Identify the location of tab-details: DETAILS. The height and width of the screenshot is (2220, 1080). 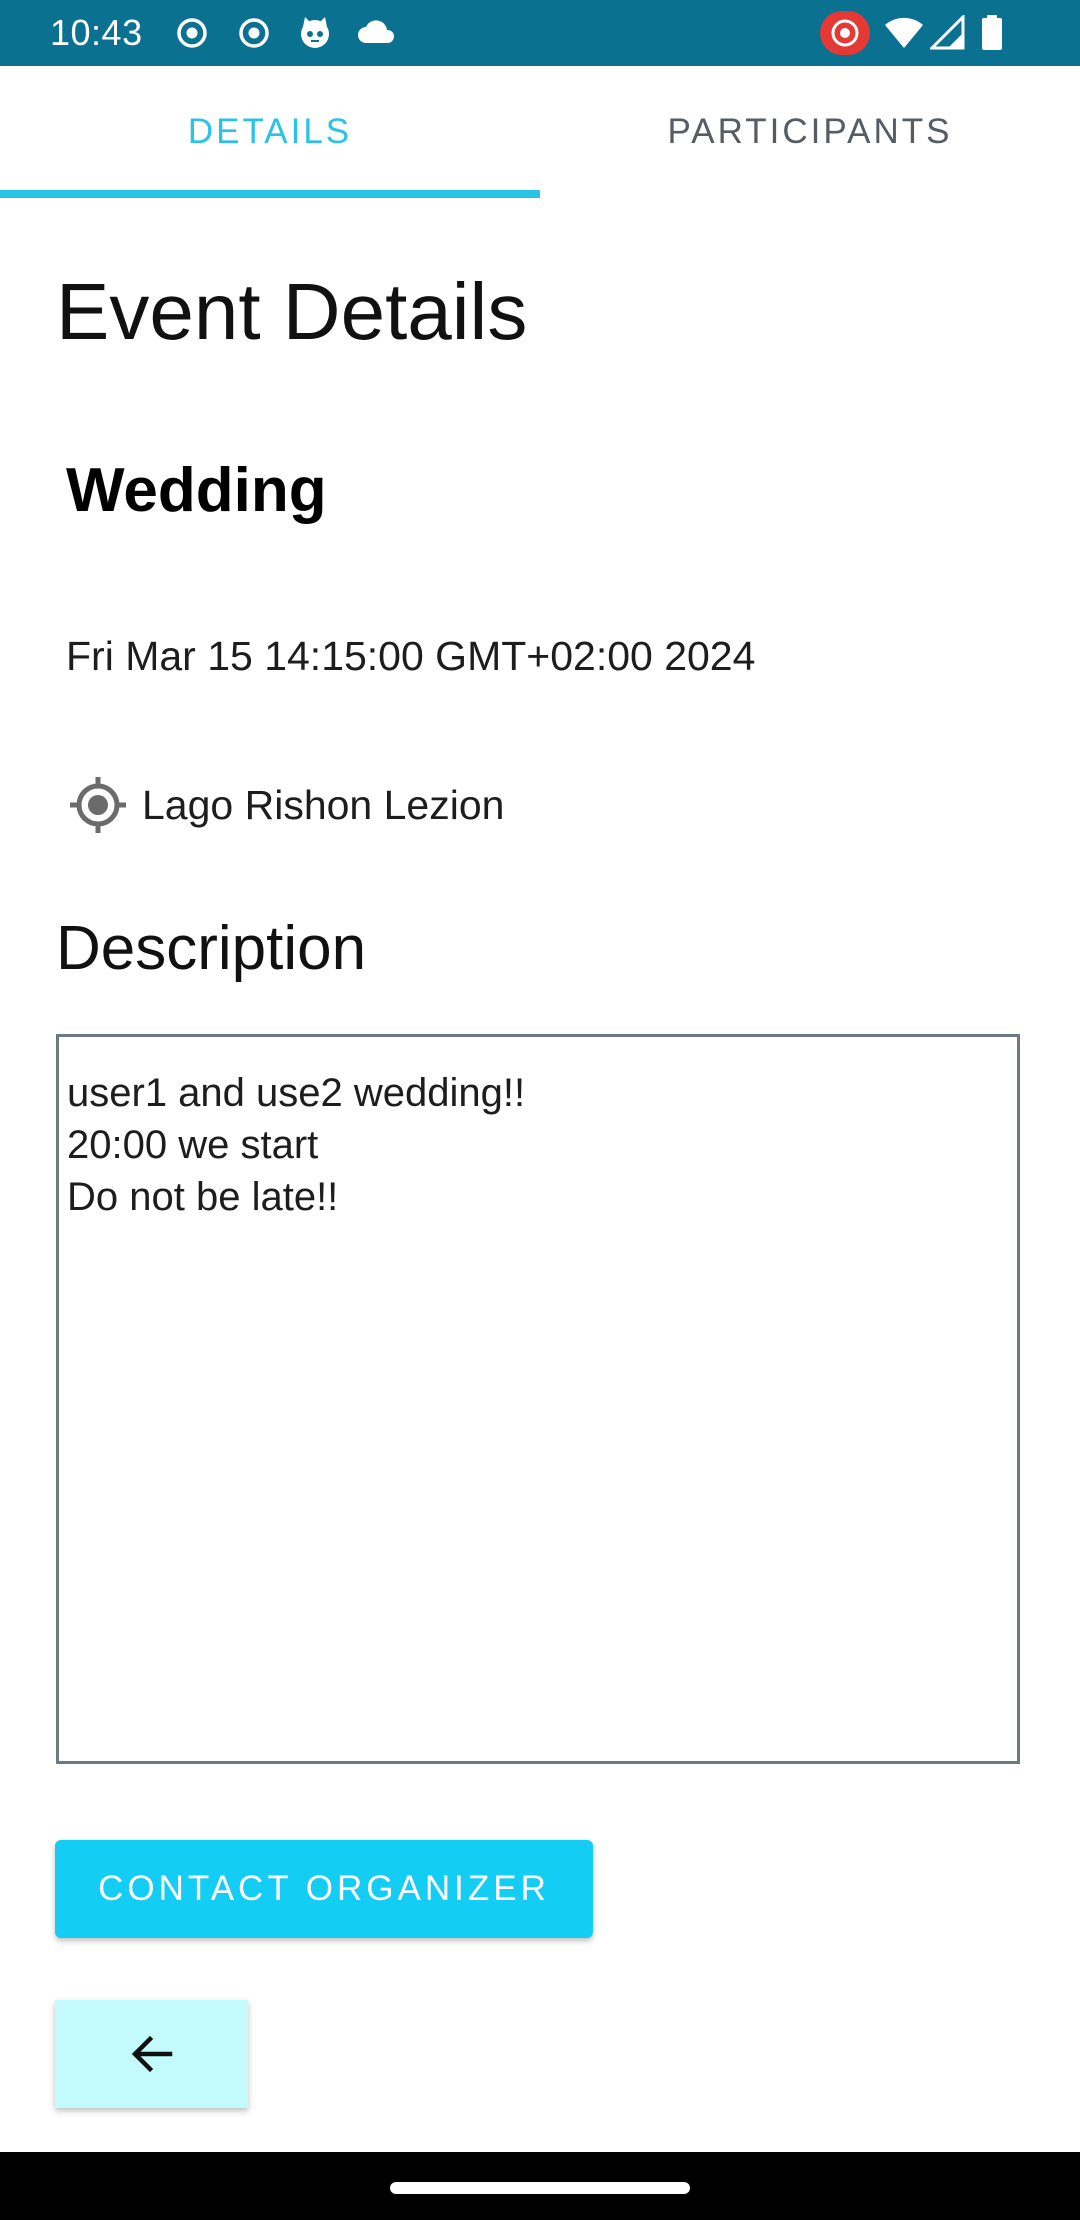
(270, 132).